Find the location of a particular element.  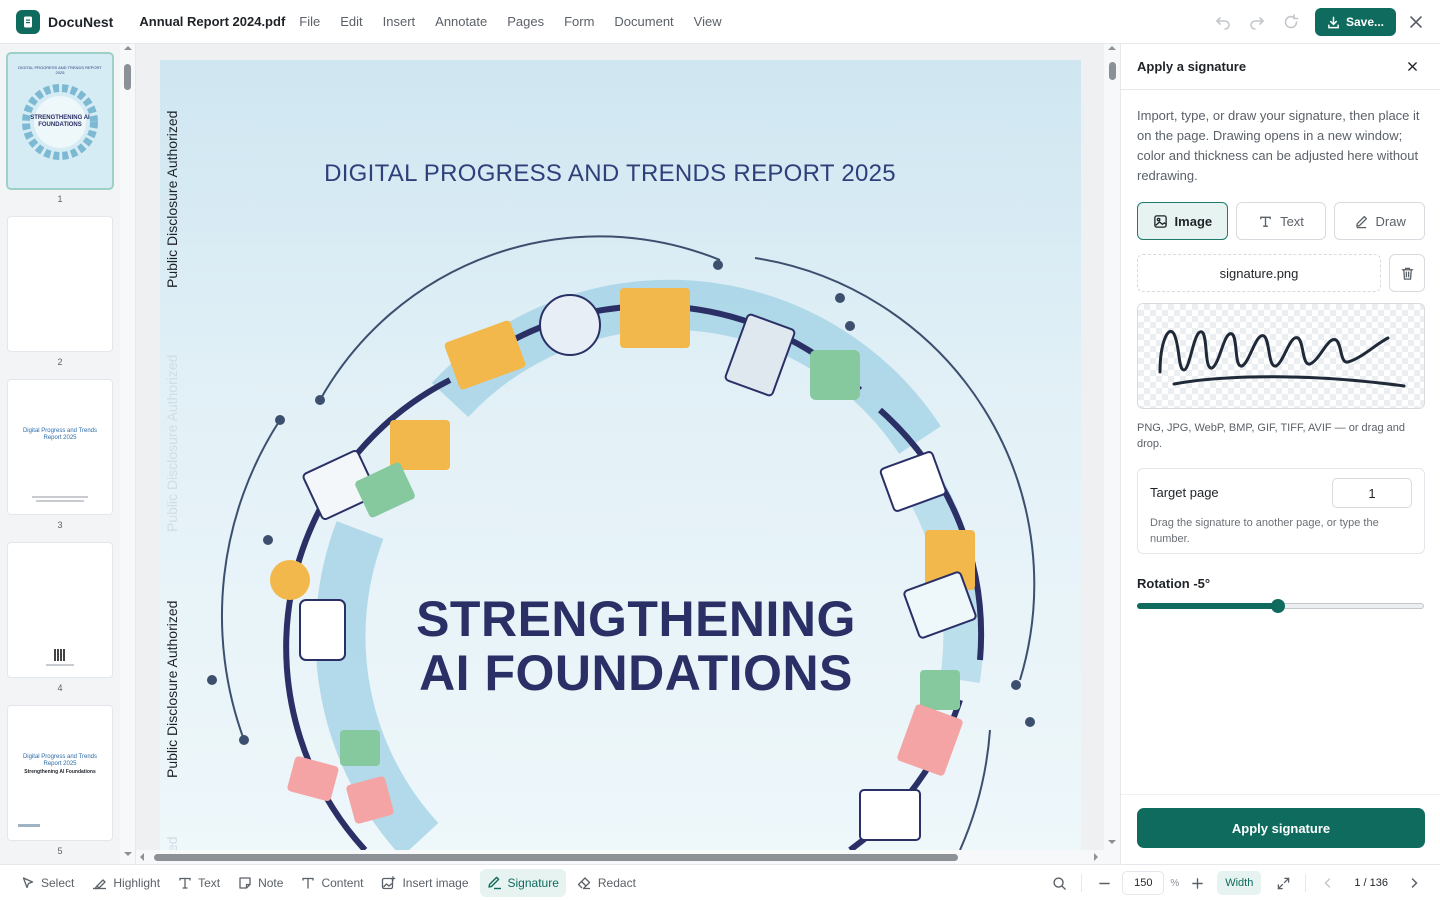

thumbnail-number: 2 is located at coordinates (60, 362).